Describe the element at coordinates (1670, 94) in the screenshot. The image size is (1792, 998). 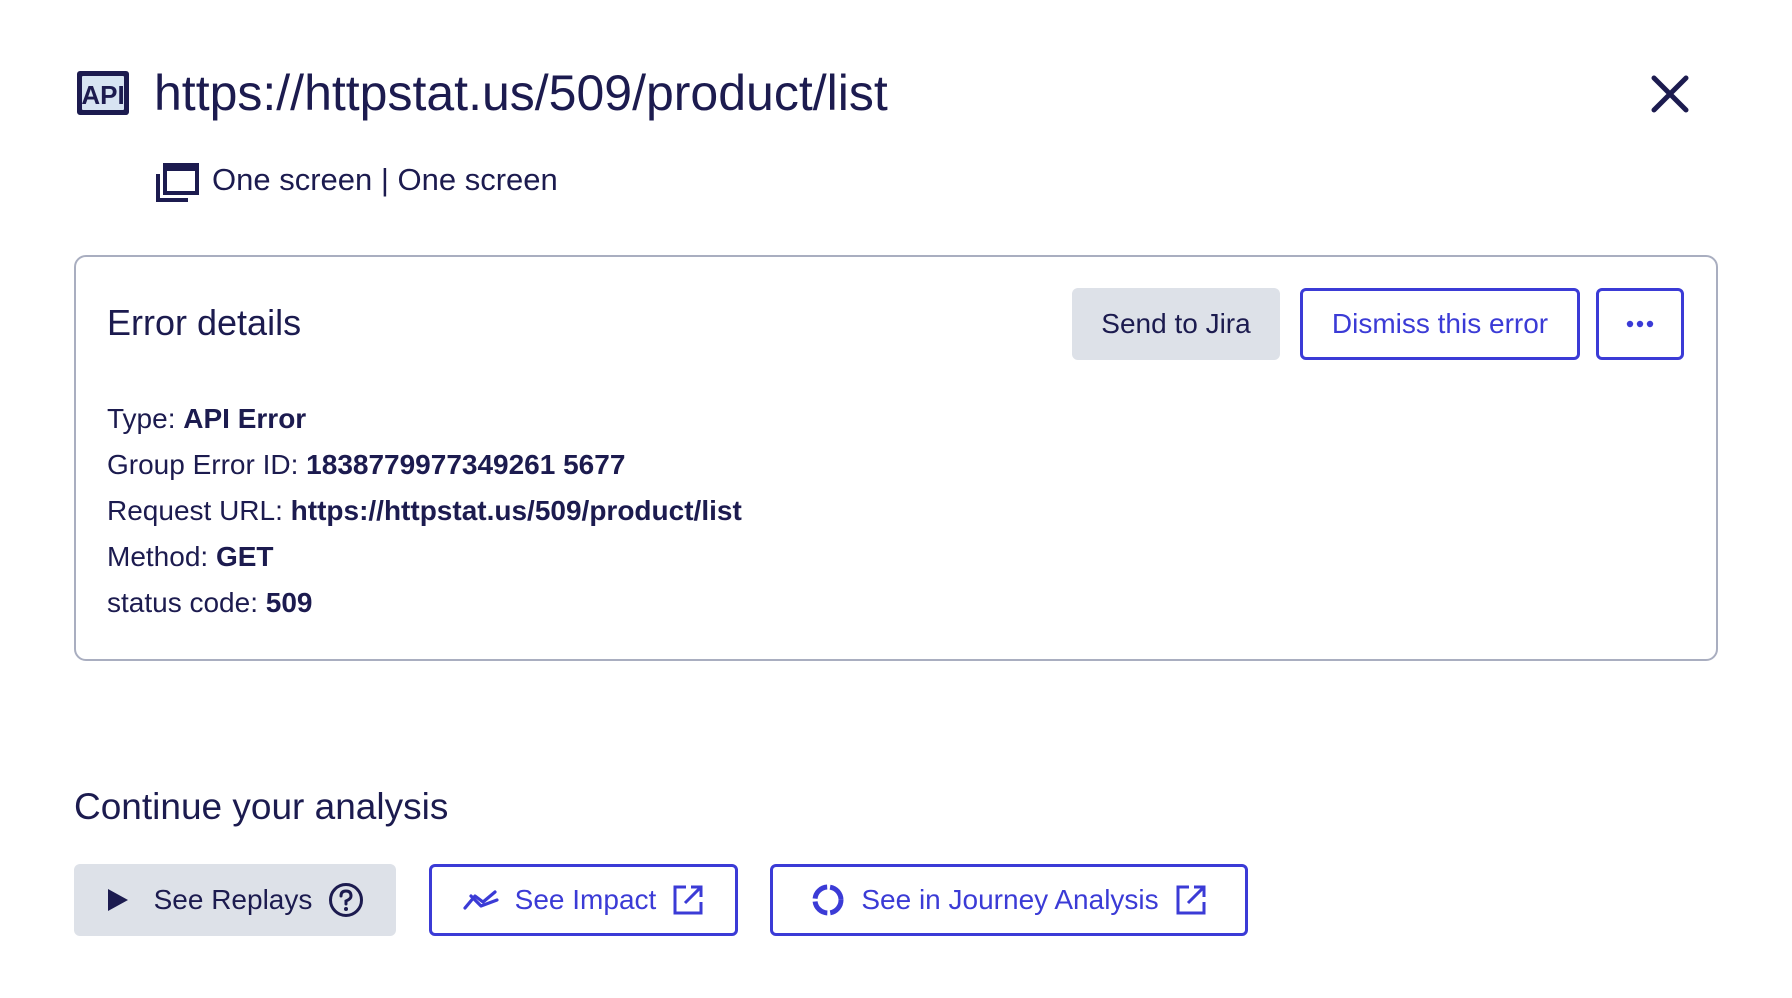
I see `close-icon` at that location.